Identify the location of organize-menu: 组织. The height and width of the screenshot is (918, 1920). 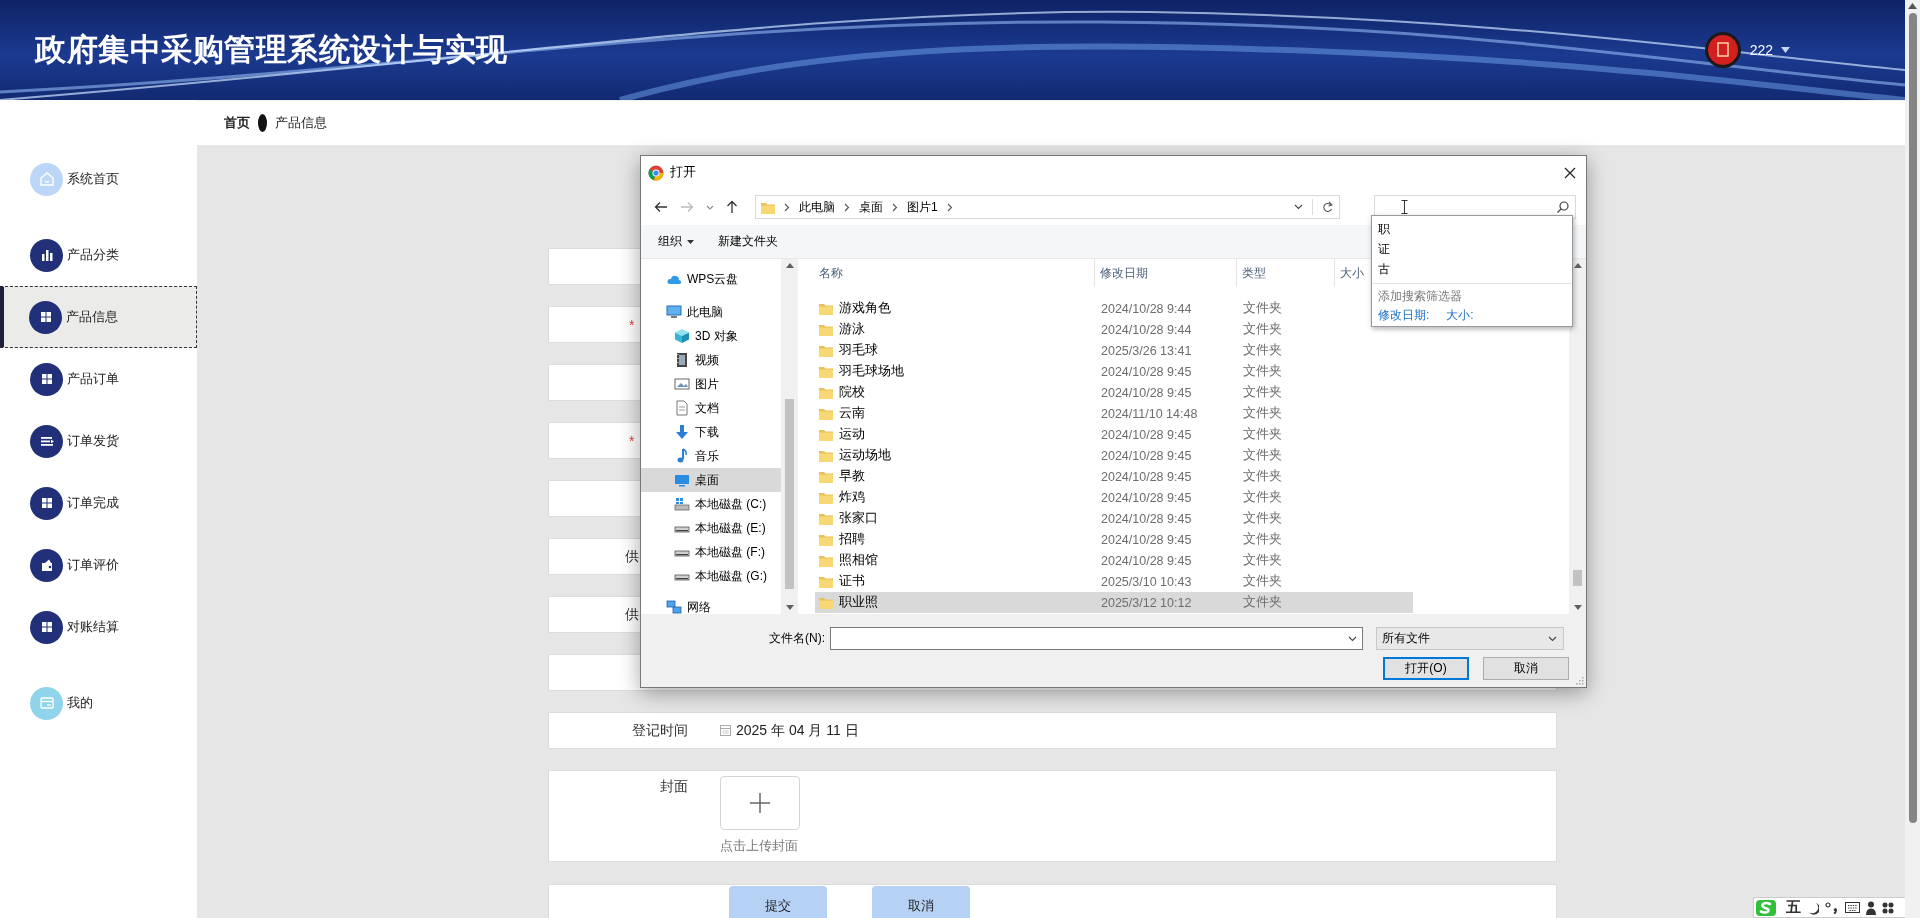
(676, 241).